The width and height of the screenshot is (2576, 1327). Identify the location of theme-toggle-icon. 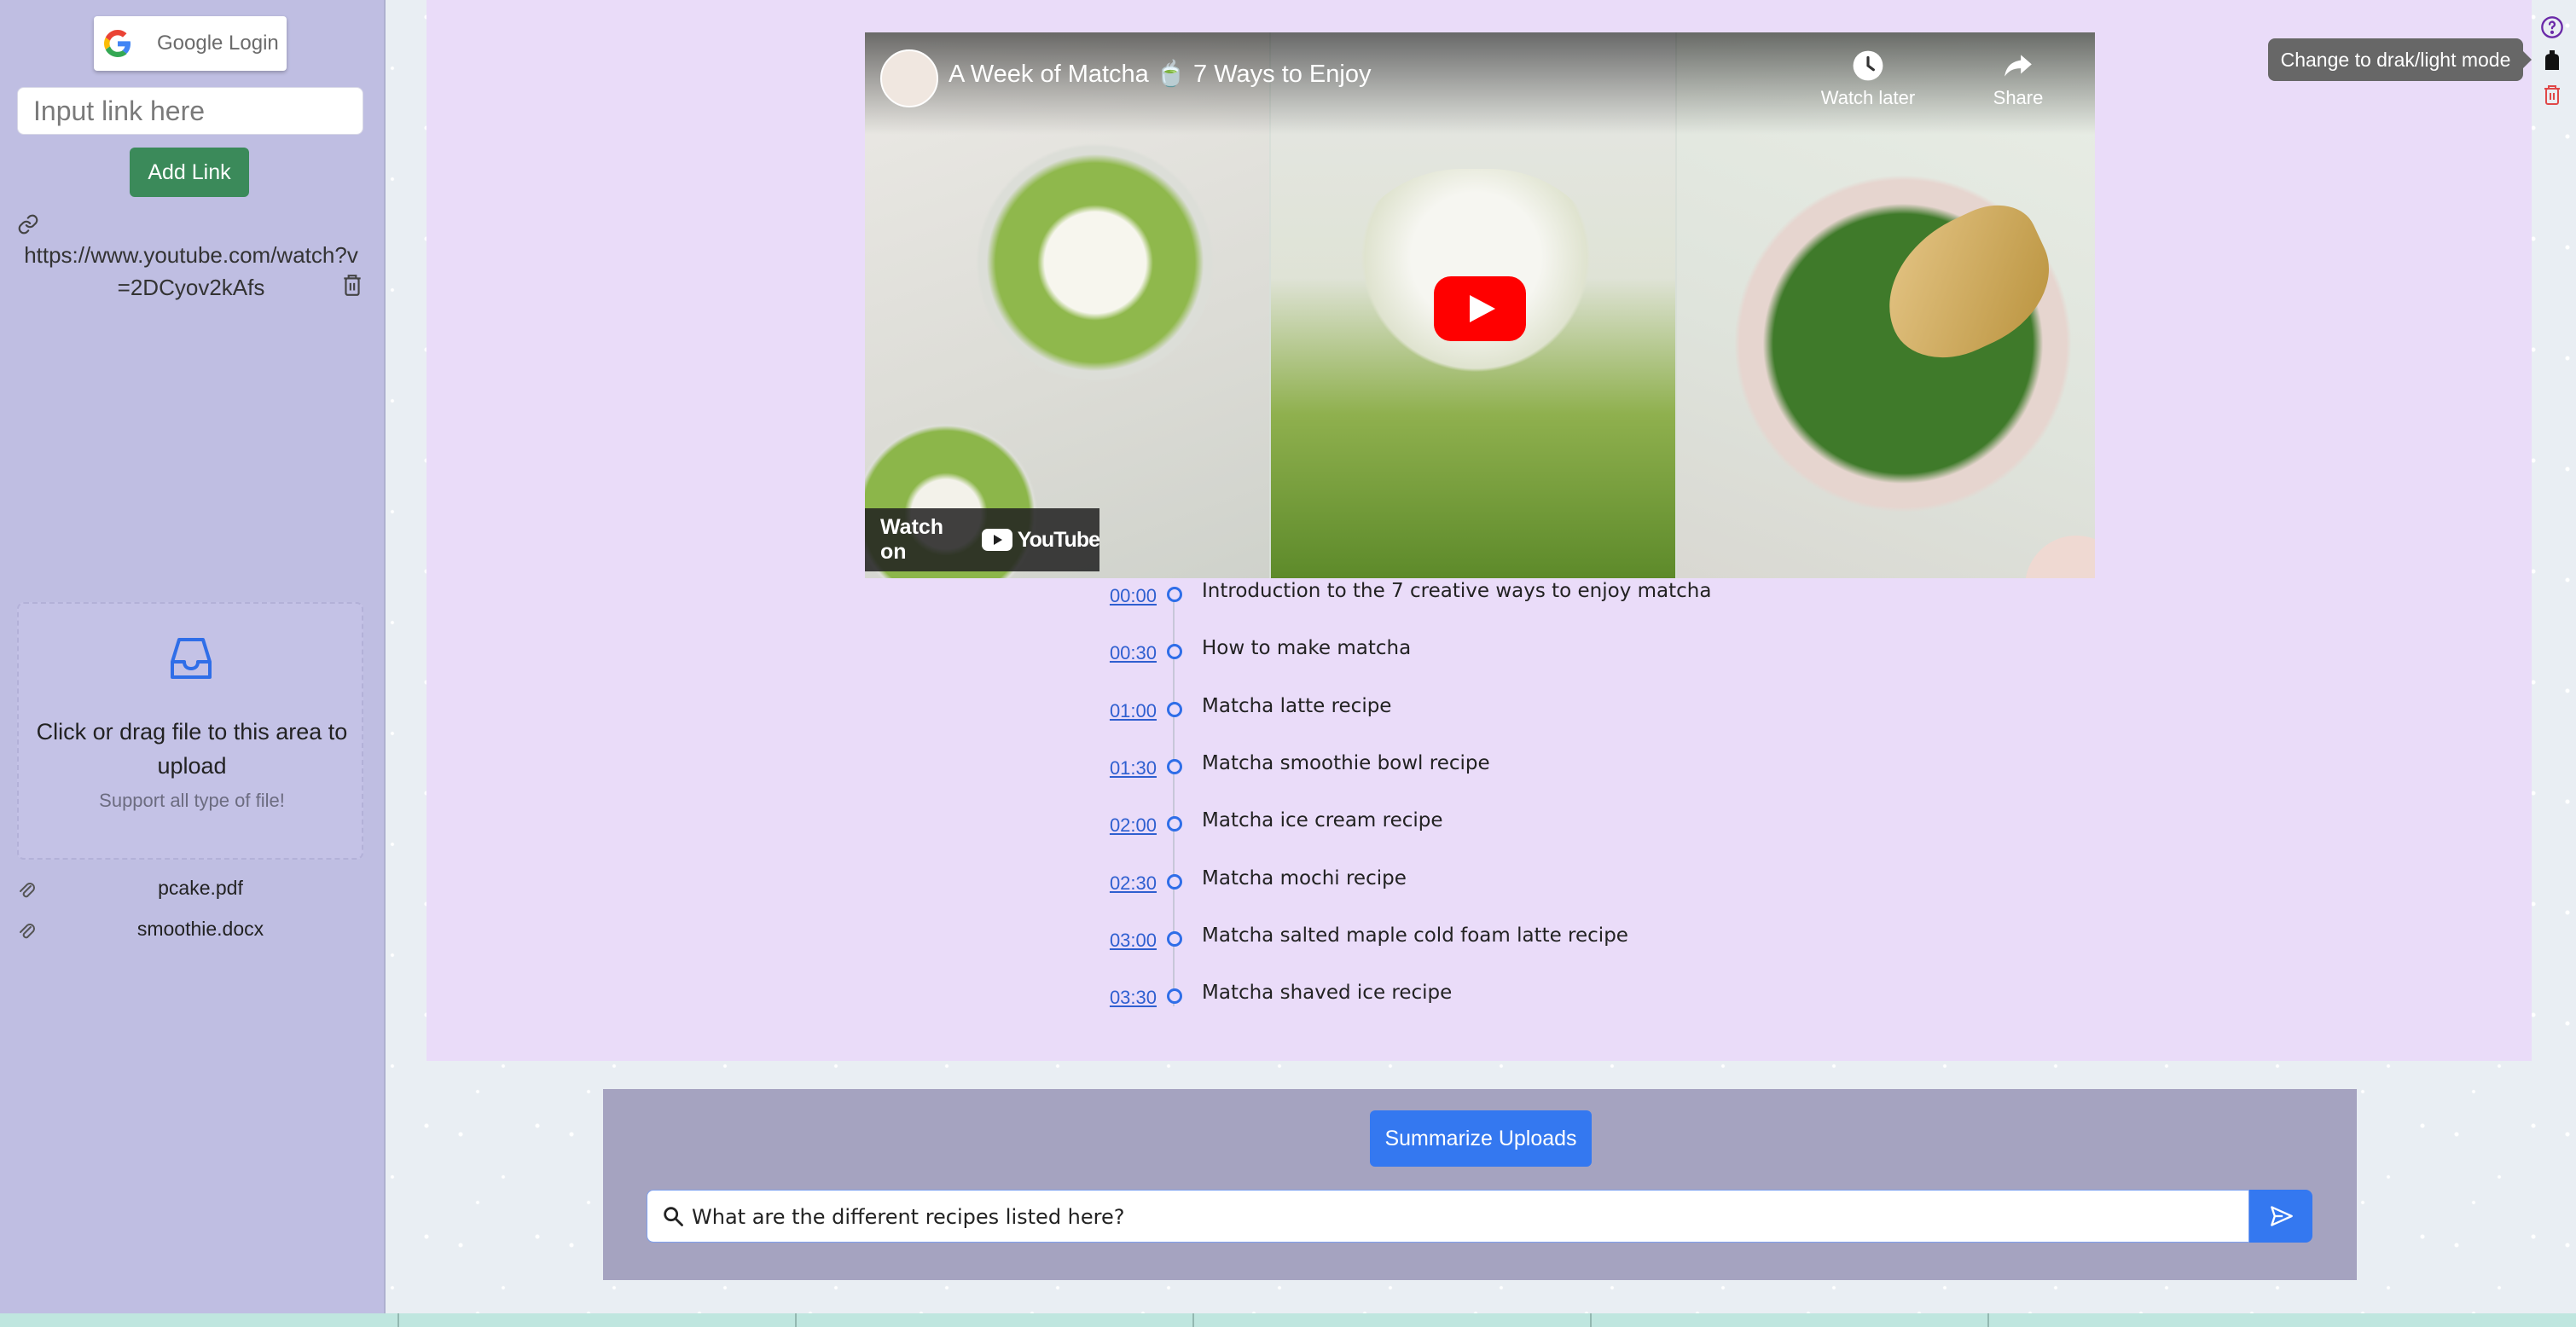
(2552, 60).